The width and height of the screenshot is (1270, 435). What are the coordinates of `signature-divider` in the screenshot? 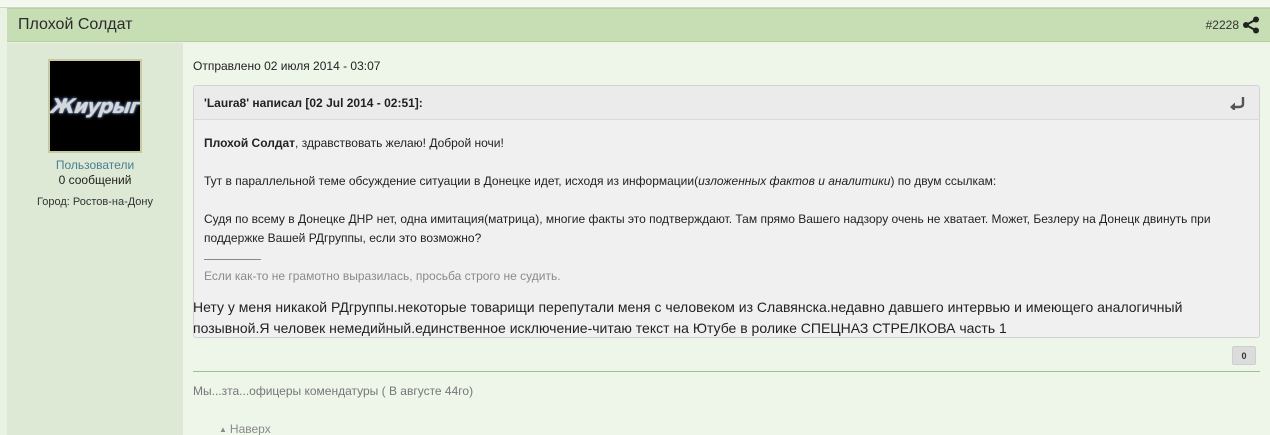 It's located at (232, 259).